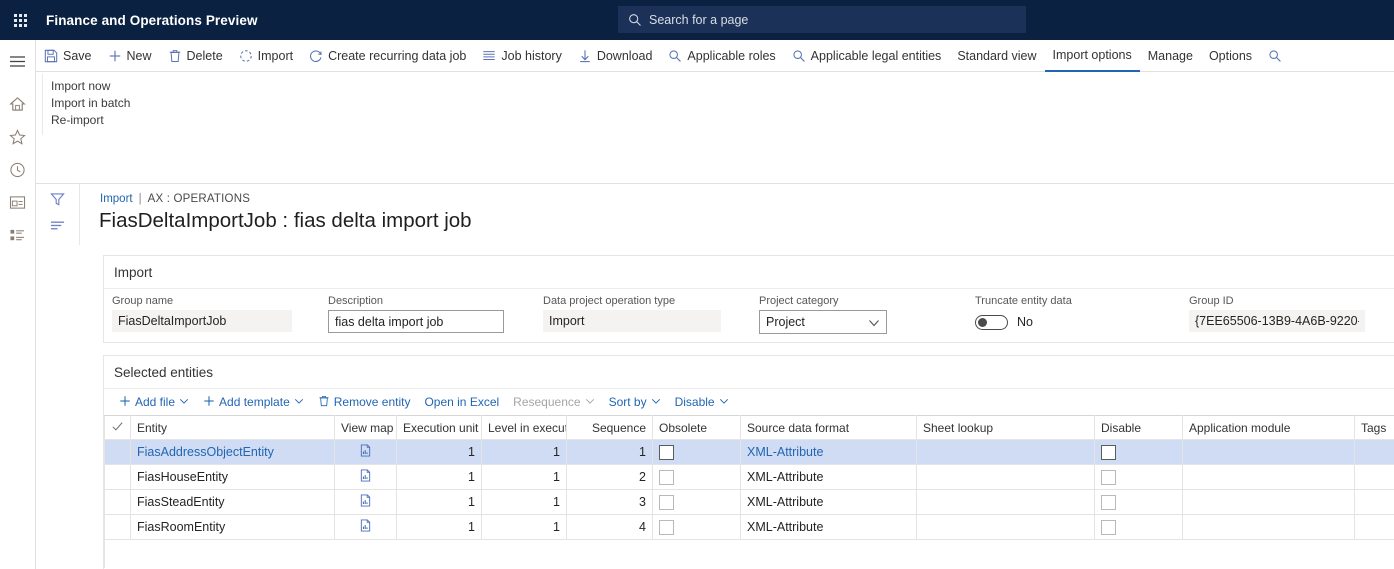  I want to click on cell-entity: FiasAddressObjectEntity, so click(232, 452).